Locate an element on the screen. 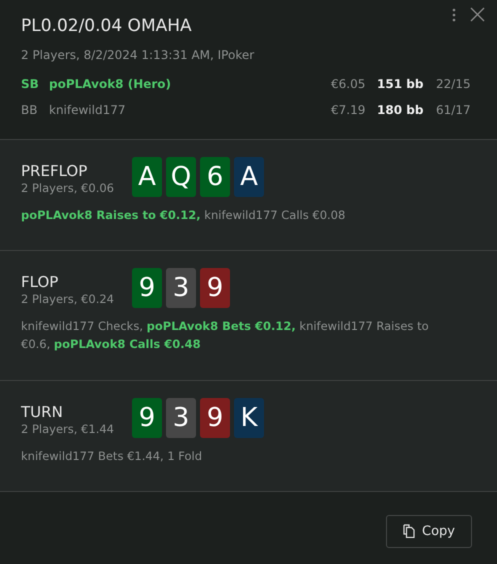 Image resolution: width=497 pixels, height=564 pixels. player-stats: 61/17 is located at coordinates (454, 110).